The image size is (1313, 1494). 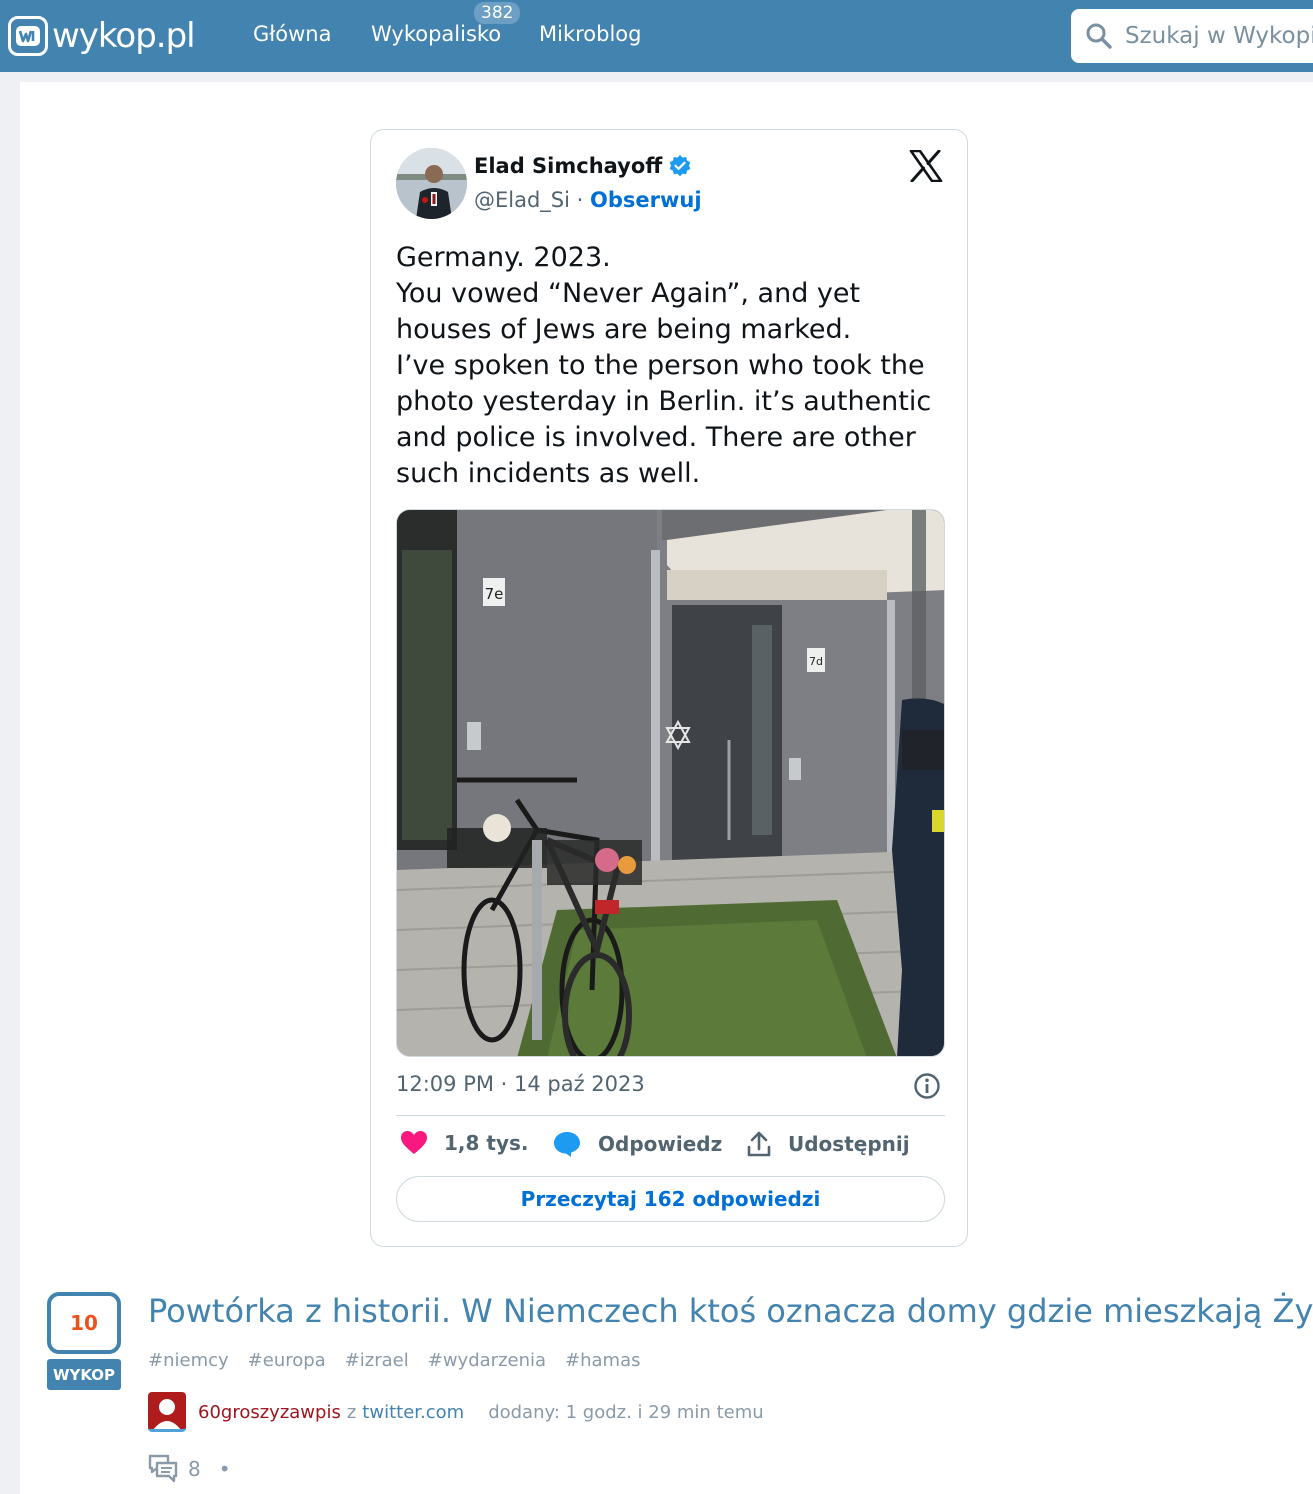 I want to click on x-logo-icon, so click(x=926, y=166).